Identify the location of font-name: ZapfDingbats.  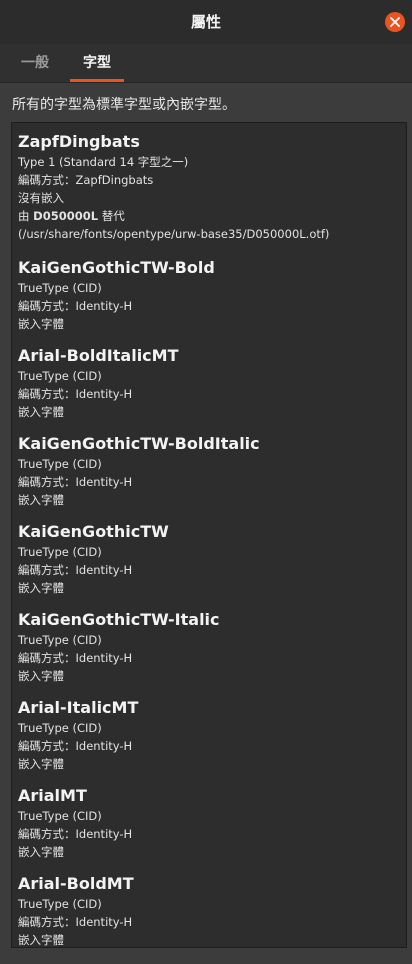
(79, 141).